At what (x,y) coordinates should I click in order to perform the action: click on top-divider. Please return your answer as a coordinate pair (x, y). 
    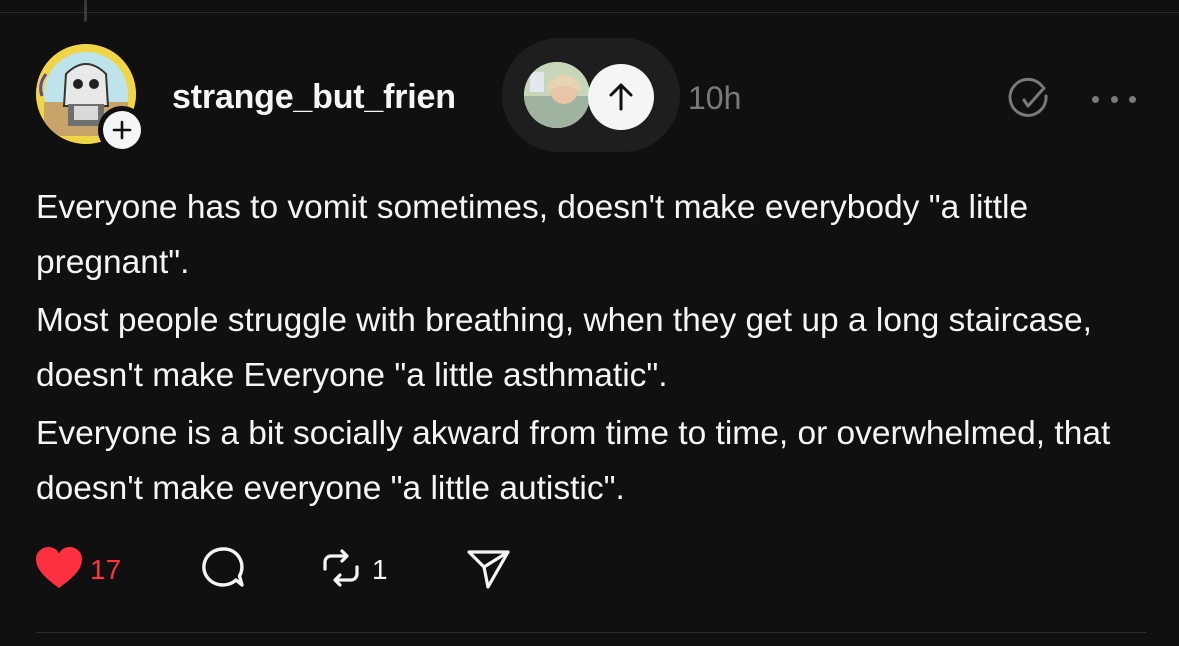
    Looking at the image, I should click on (589, 12).